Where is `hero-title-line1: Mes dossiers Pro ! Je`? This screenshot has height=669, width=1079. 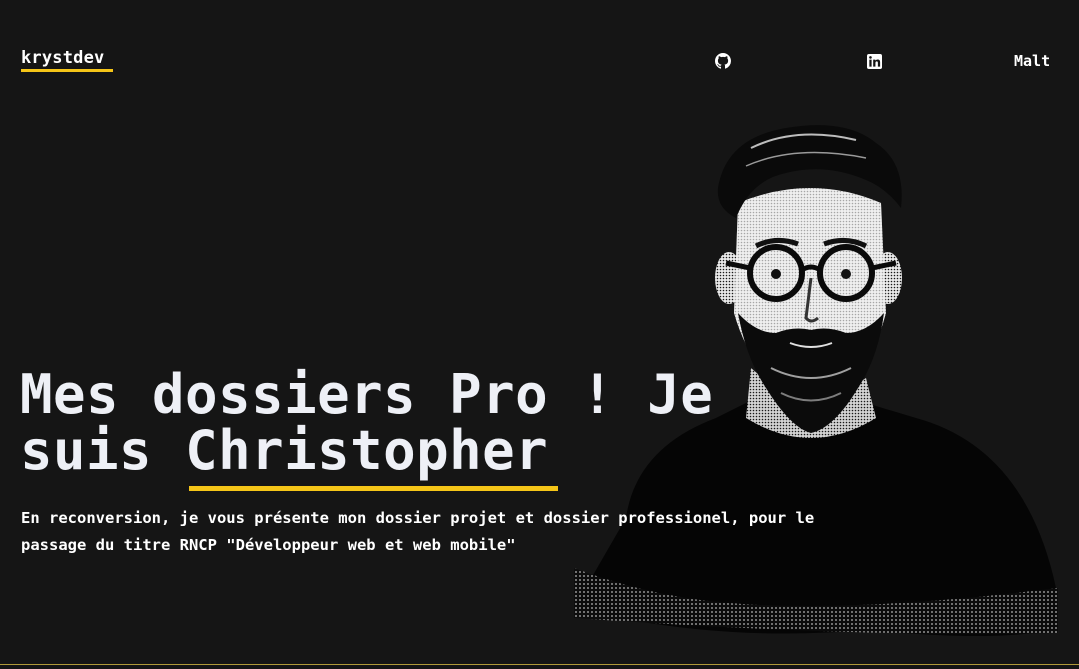
hero-title-line1: Mes dossiers Pro ! Je is located at coordinates (367, 394).